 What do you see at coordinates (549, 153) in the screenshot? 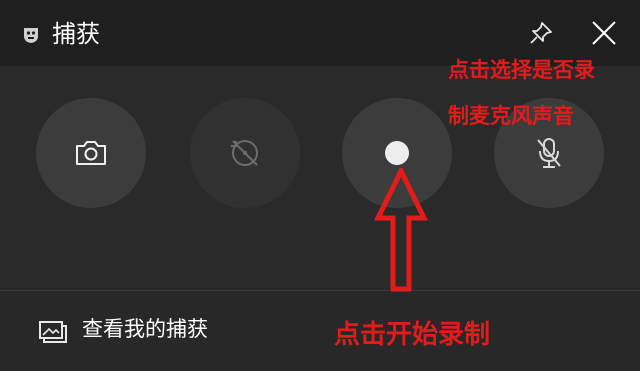
I see `microphone-off-icon` at bounding box center [549, 153].